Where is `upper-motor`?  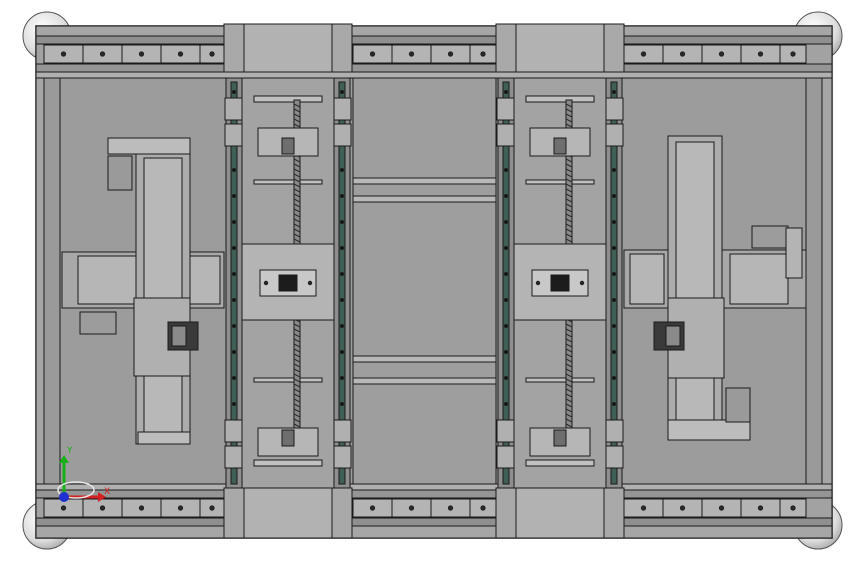
upper-motor is located at coordinates (770, 237).